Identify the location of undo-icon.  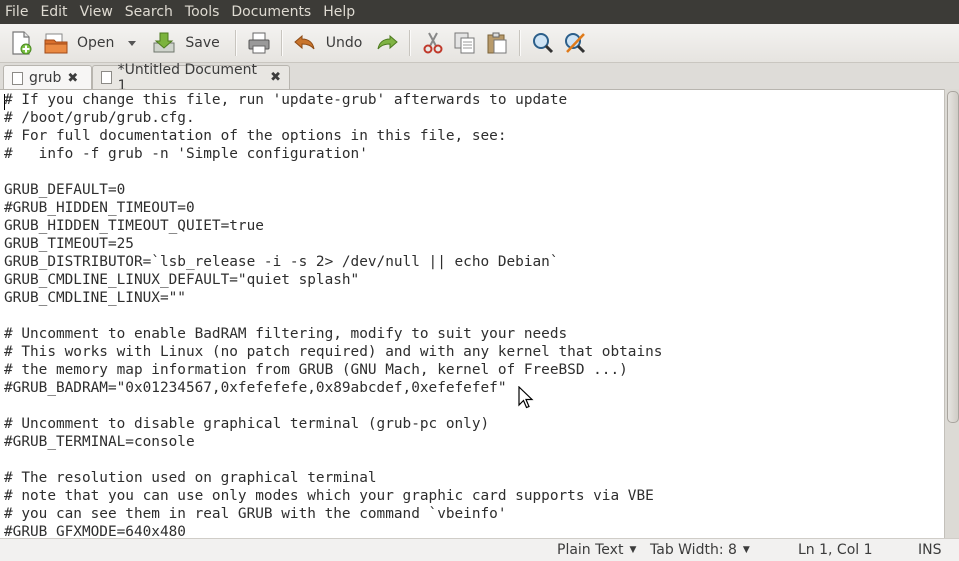
(304, 42).